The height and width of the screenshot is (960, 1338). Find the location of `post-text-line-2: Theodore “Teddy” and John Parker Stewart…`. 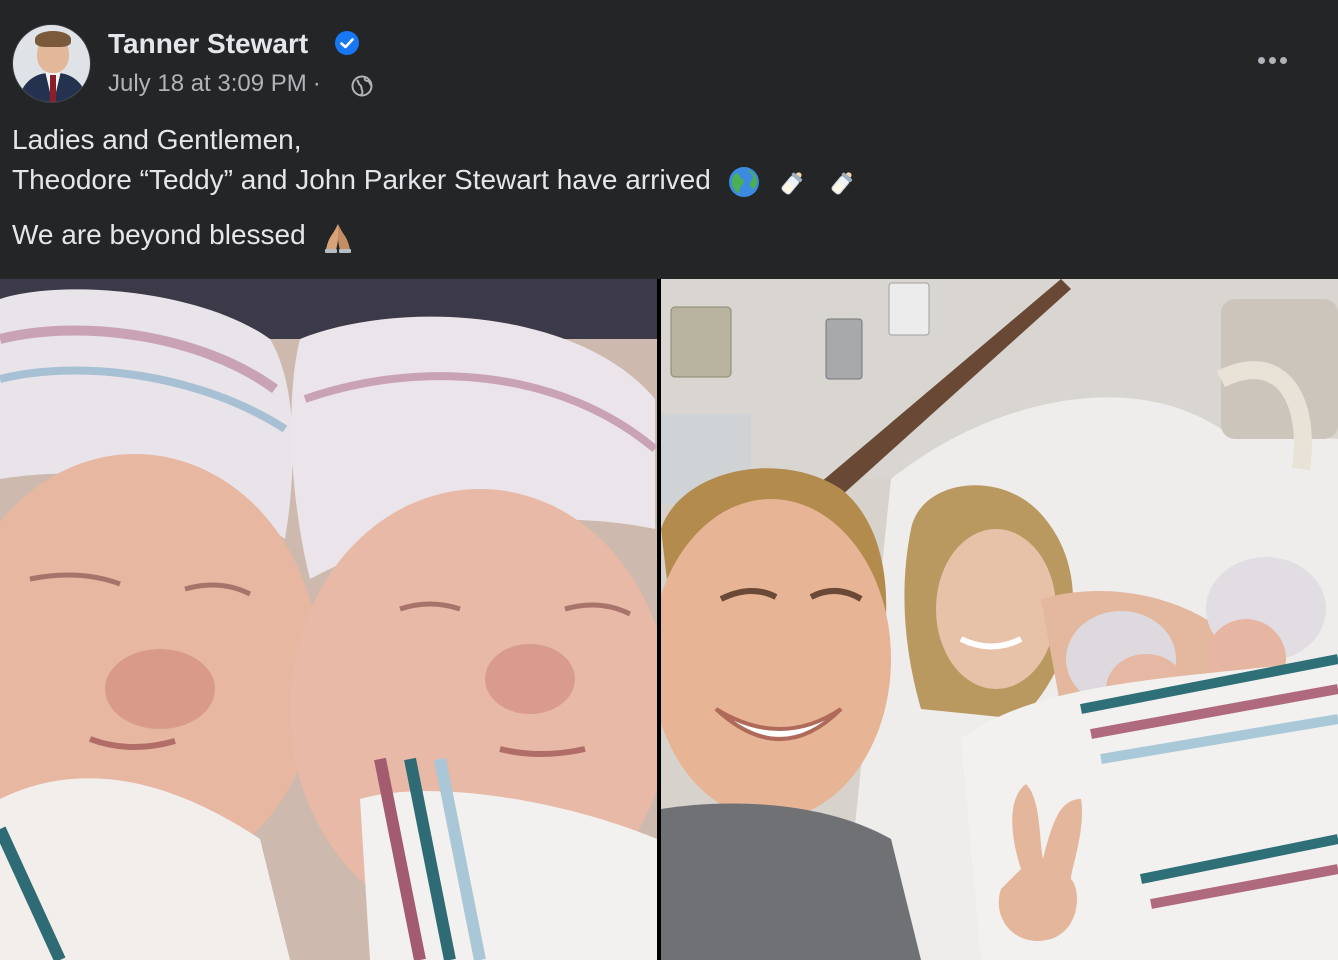

post-text-line-2: Theodore “Teddy” and John Parker Stewart… is located at coordinates (436, 181).